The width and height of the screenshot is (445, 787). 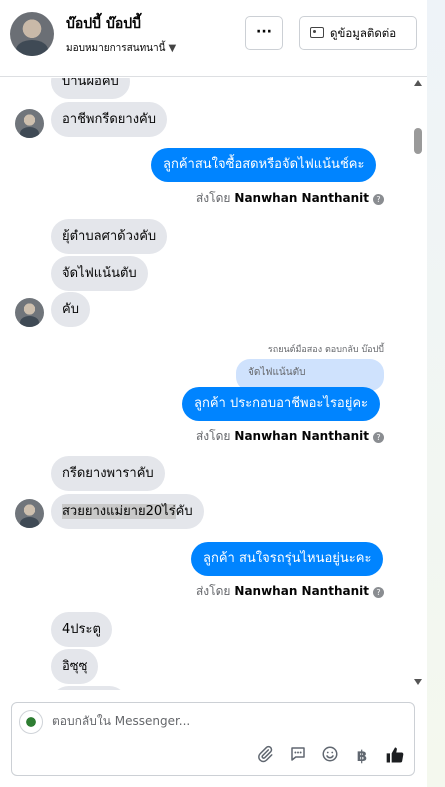 What do you see at coordinates (89, 688) in the screenshot?
I see `message-incoming` at bounding box center [89, 688].